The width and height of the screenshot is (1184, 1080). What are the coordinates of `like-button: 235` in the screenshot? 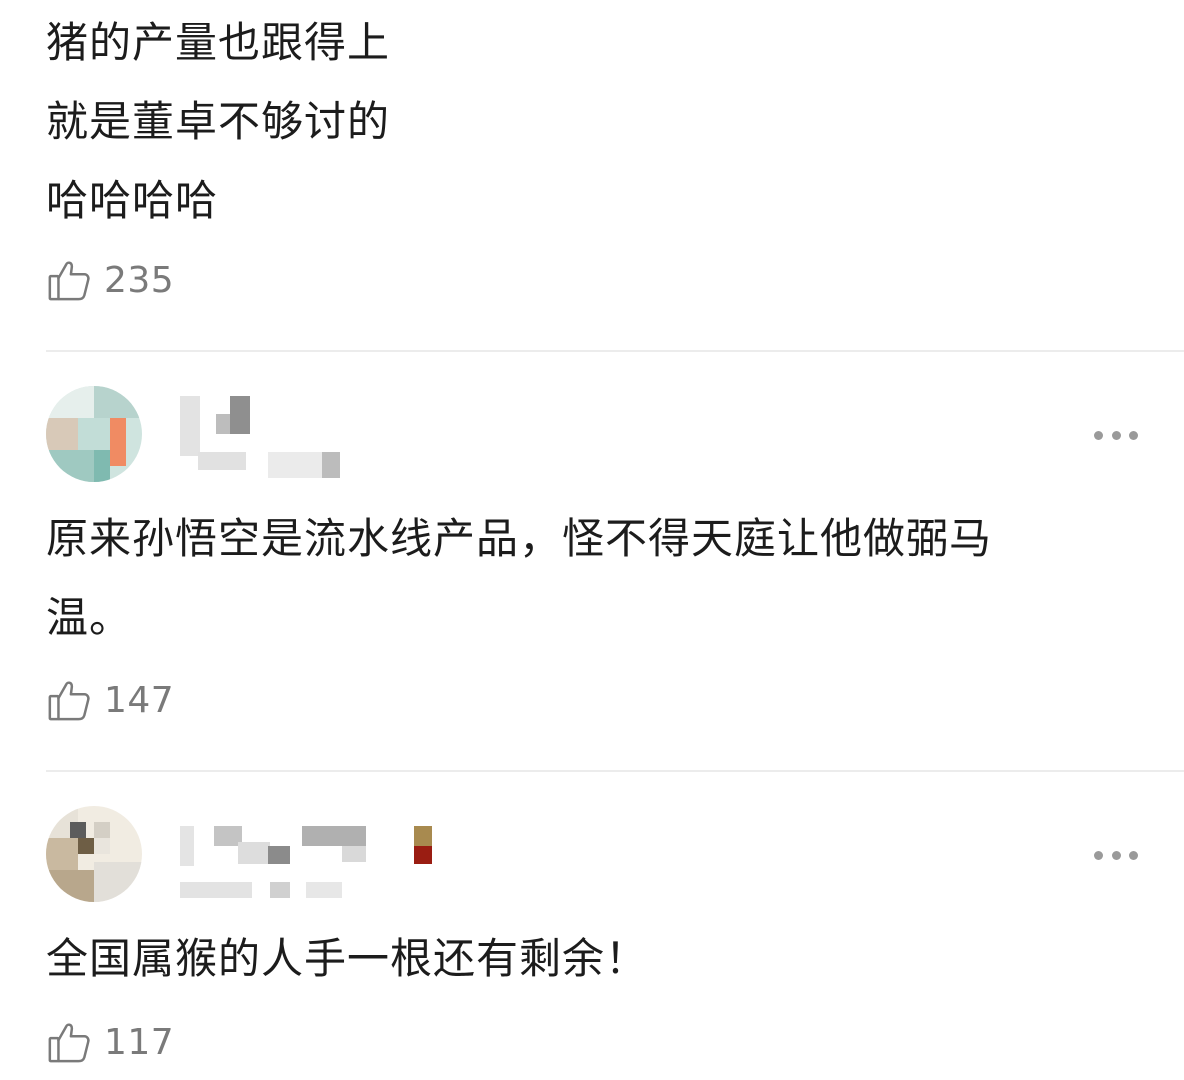 It's located at (110, 280).